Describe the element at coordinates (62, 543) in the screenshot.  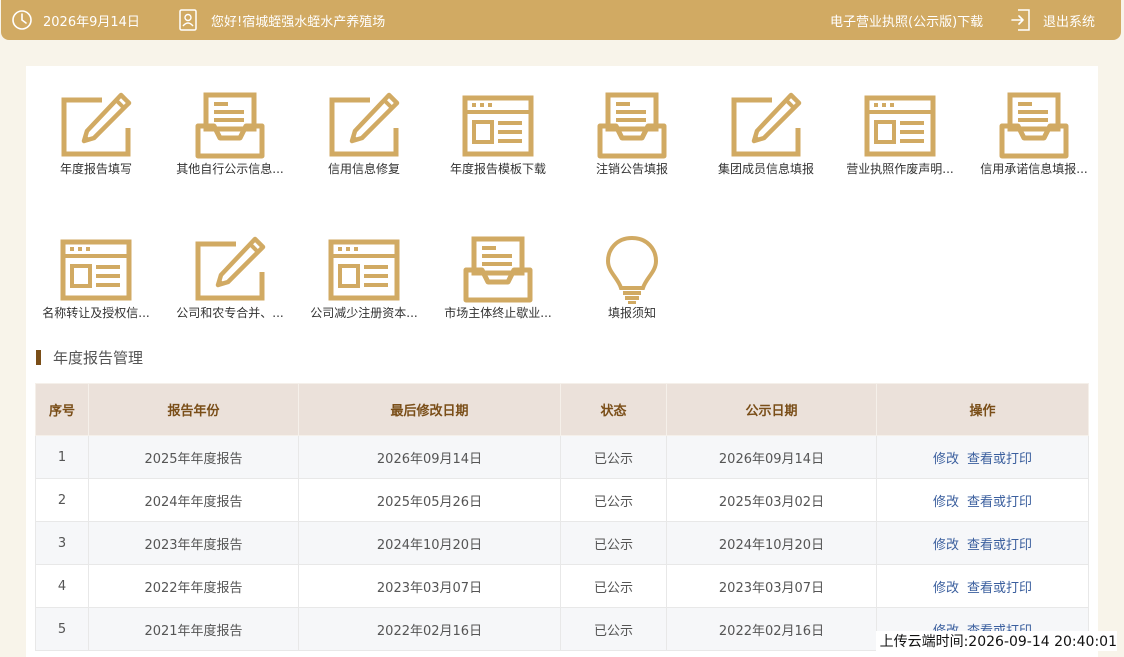
I see `cell-no: 3` at that location.